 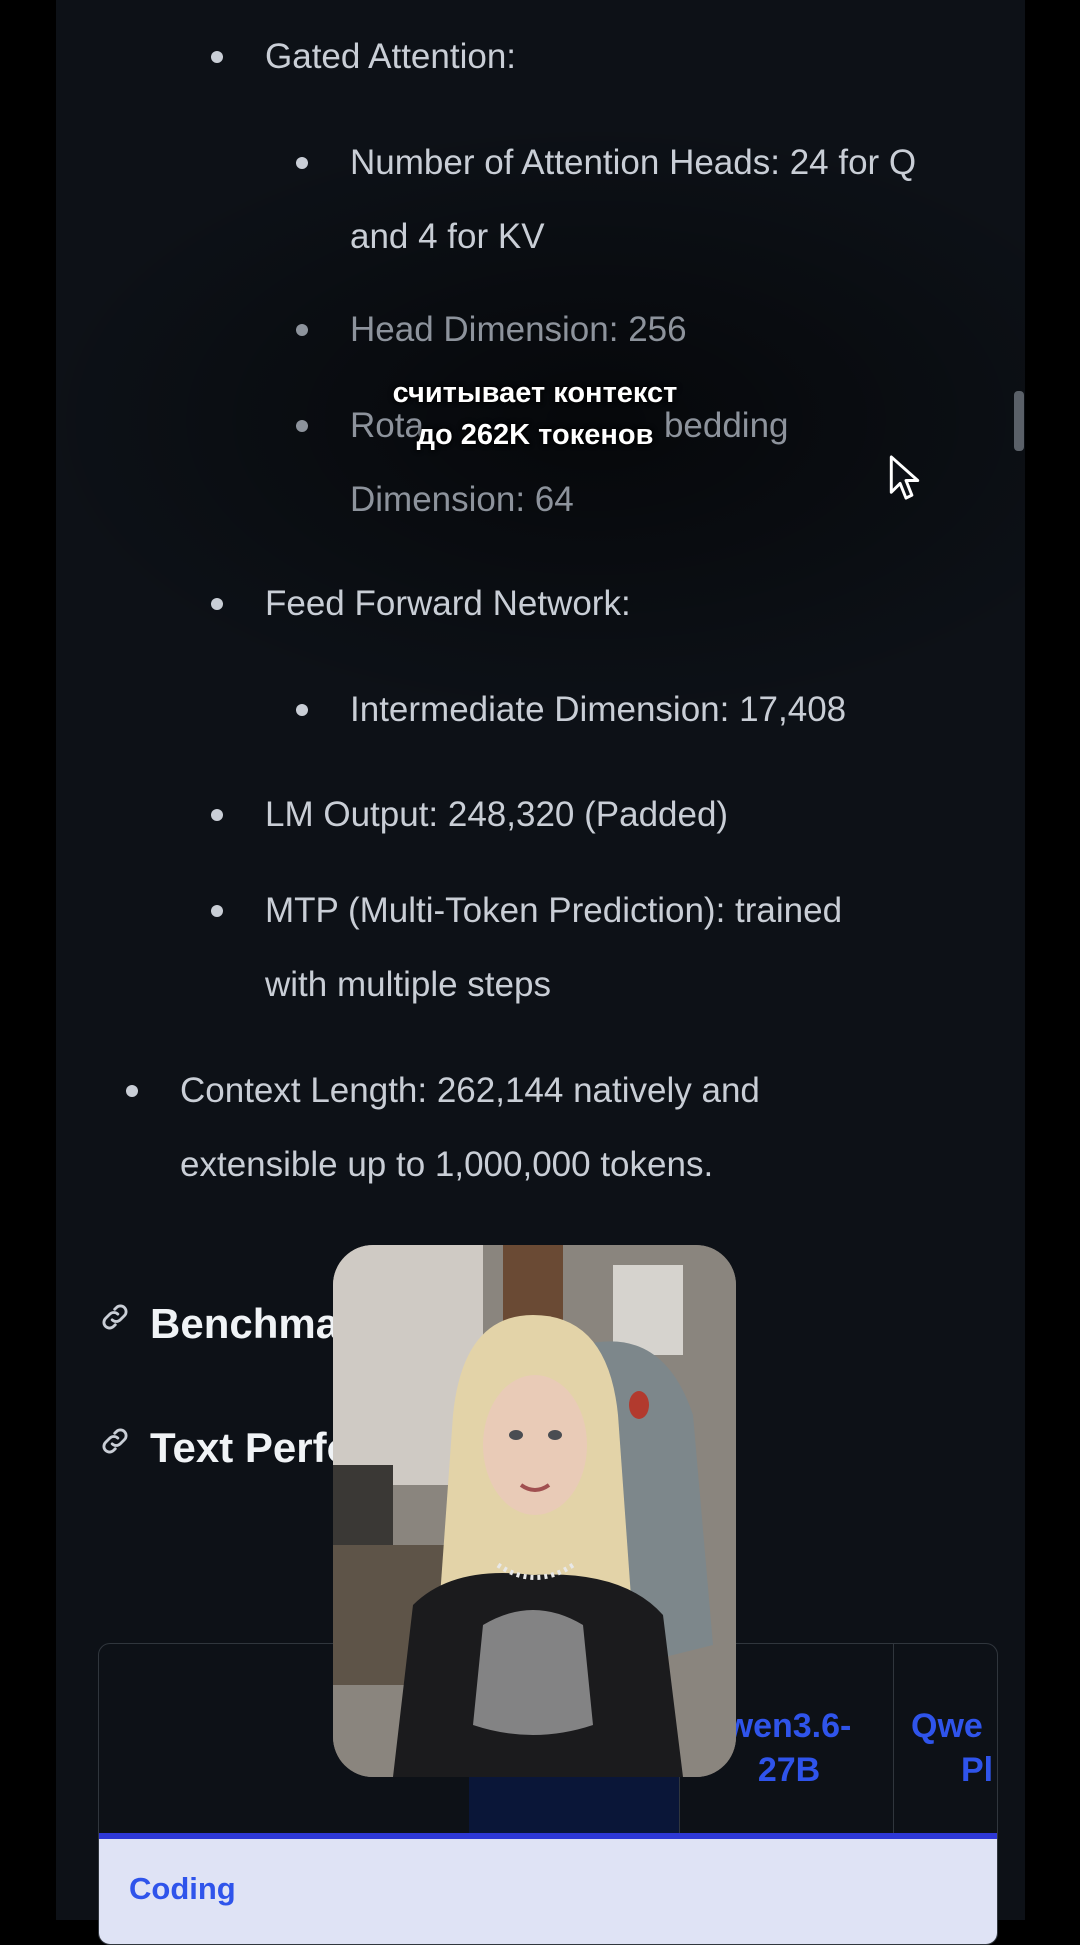 What do you see at coordinates (893, 1739) in the screenshot?
I see `column-divider` at bounding box center [893, 1739].